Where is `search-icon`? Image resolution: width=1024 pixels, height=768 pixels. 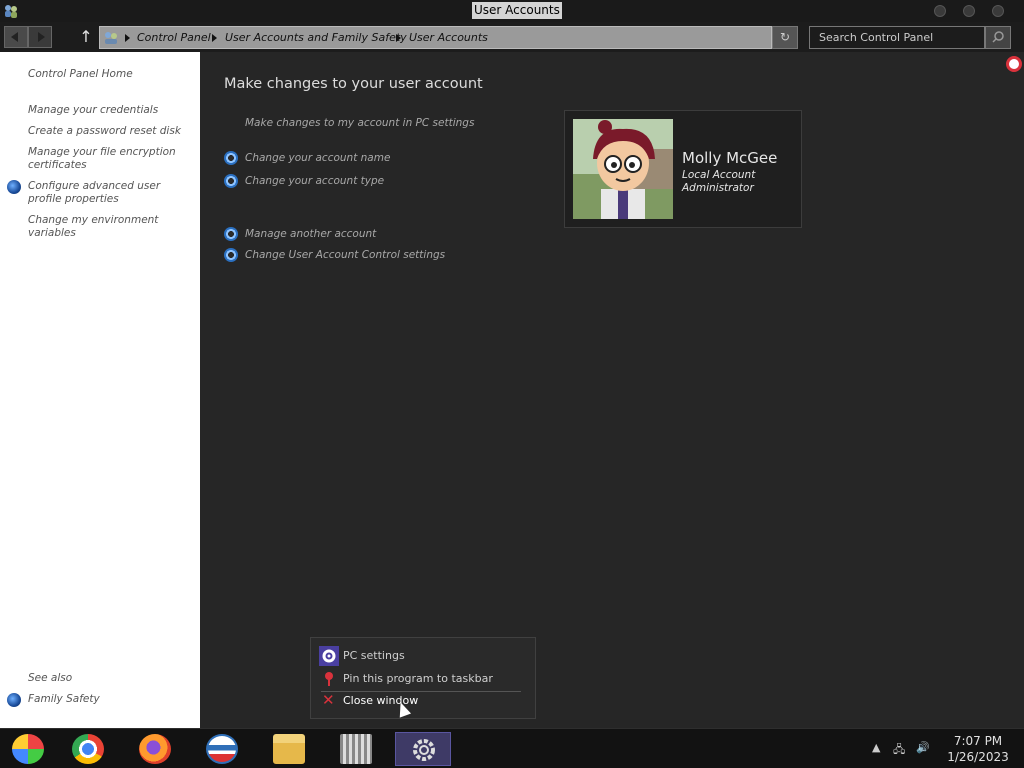 search-icon is located at coordinates (998, 37).